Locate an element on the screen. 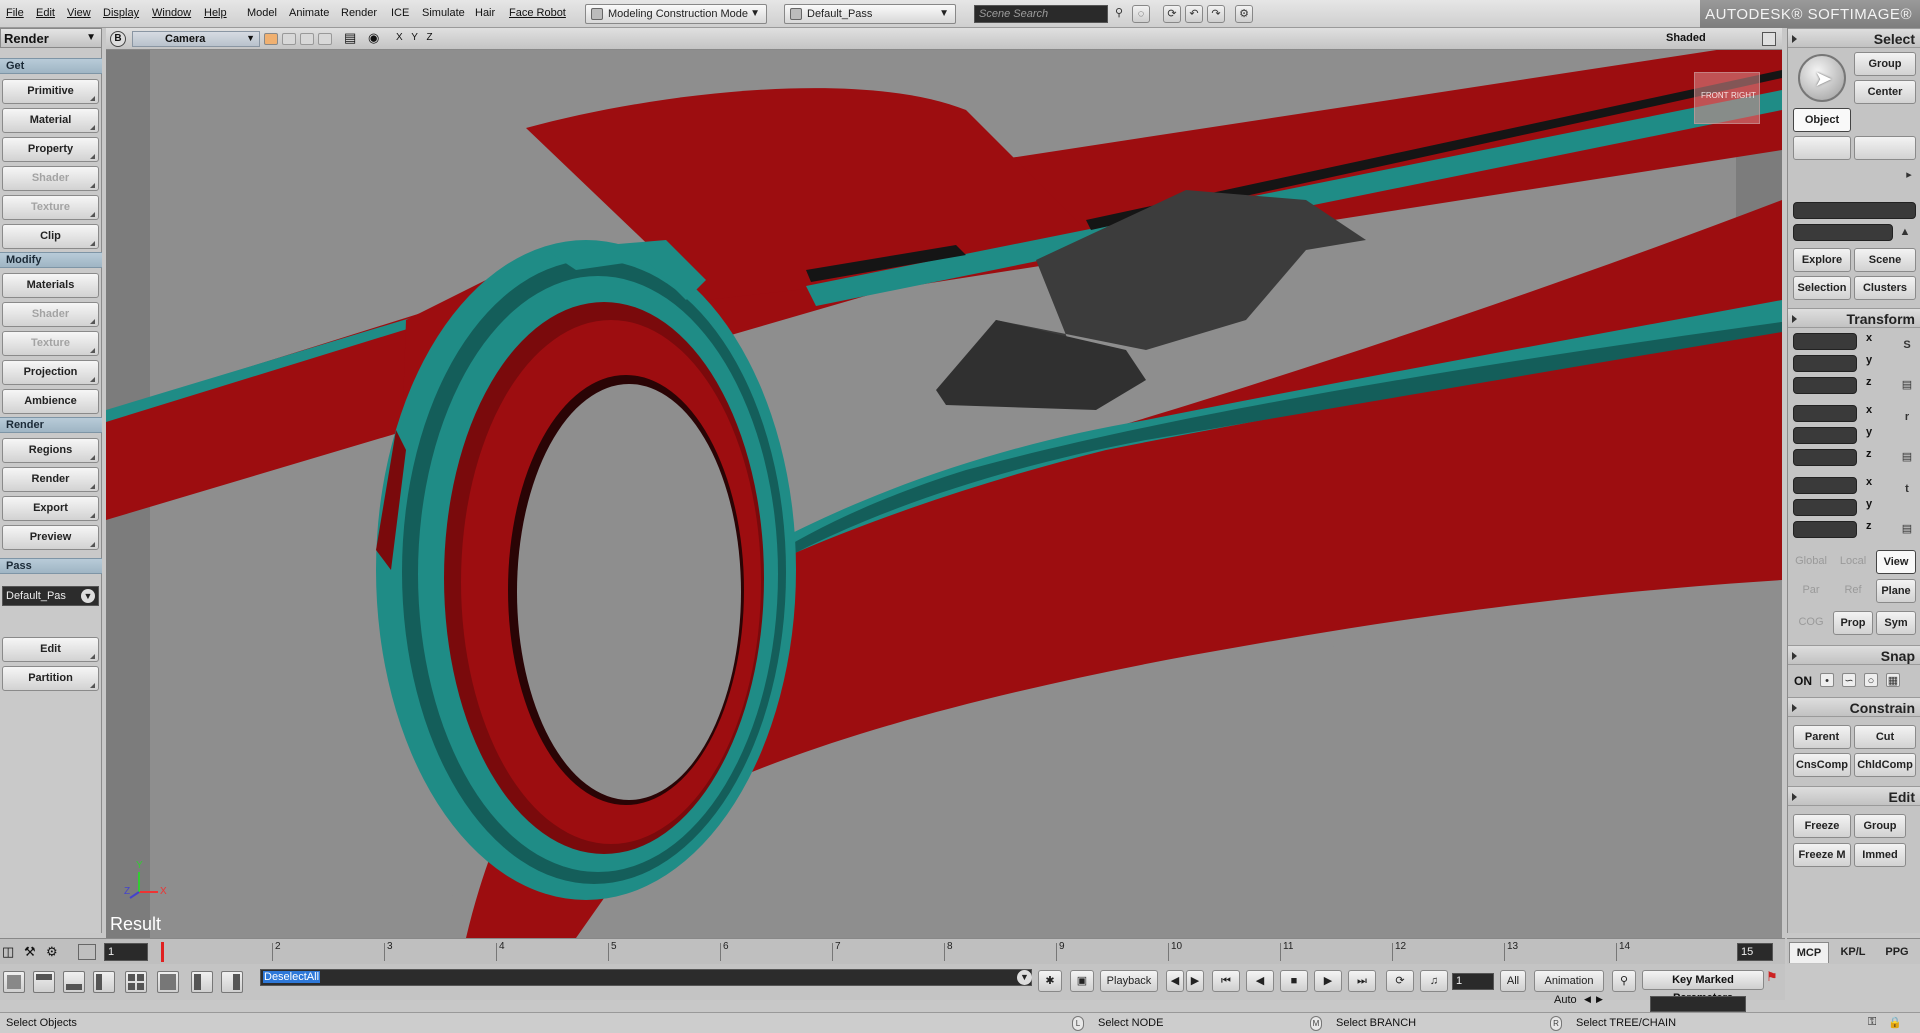 Image resolution: width=1920 pixels, height=1033 pixels. rotate-icon: r is located at coordinates (1907, 417).